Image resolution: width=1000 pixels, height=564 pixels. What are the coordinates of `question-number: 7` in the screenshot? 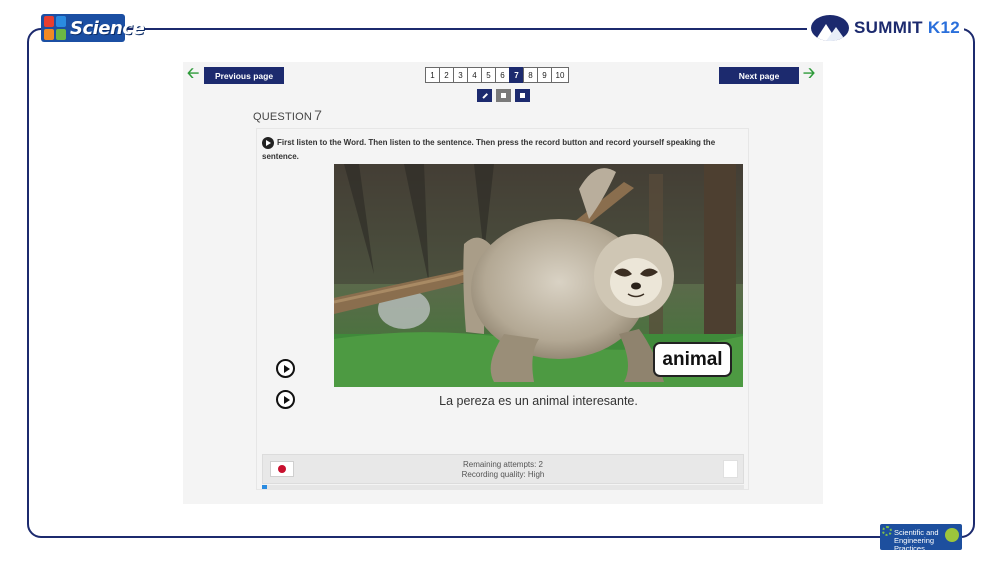 It's located at (318, 115).